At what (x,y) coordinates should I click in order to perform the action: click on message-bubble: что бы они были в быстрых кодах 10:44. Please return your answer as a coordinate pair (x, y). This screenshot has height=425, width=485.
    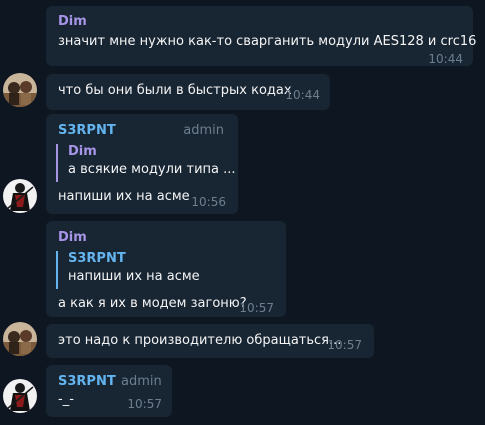
    Looking at the image, I should click on (188, 92).